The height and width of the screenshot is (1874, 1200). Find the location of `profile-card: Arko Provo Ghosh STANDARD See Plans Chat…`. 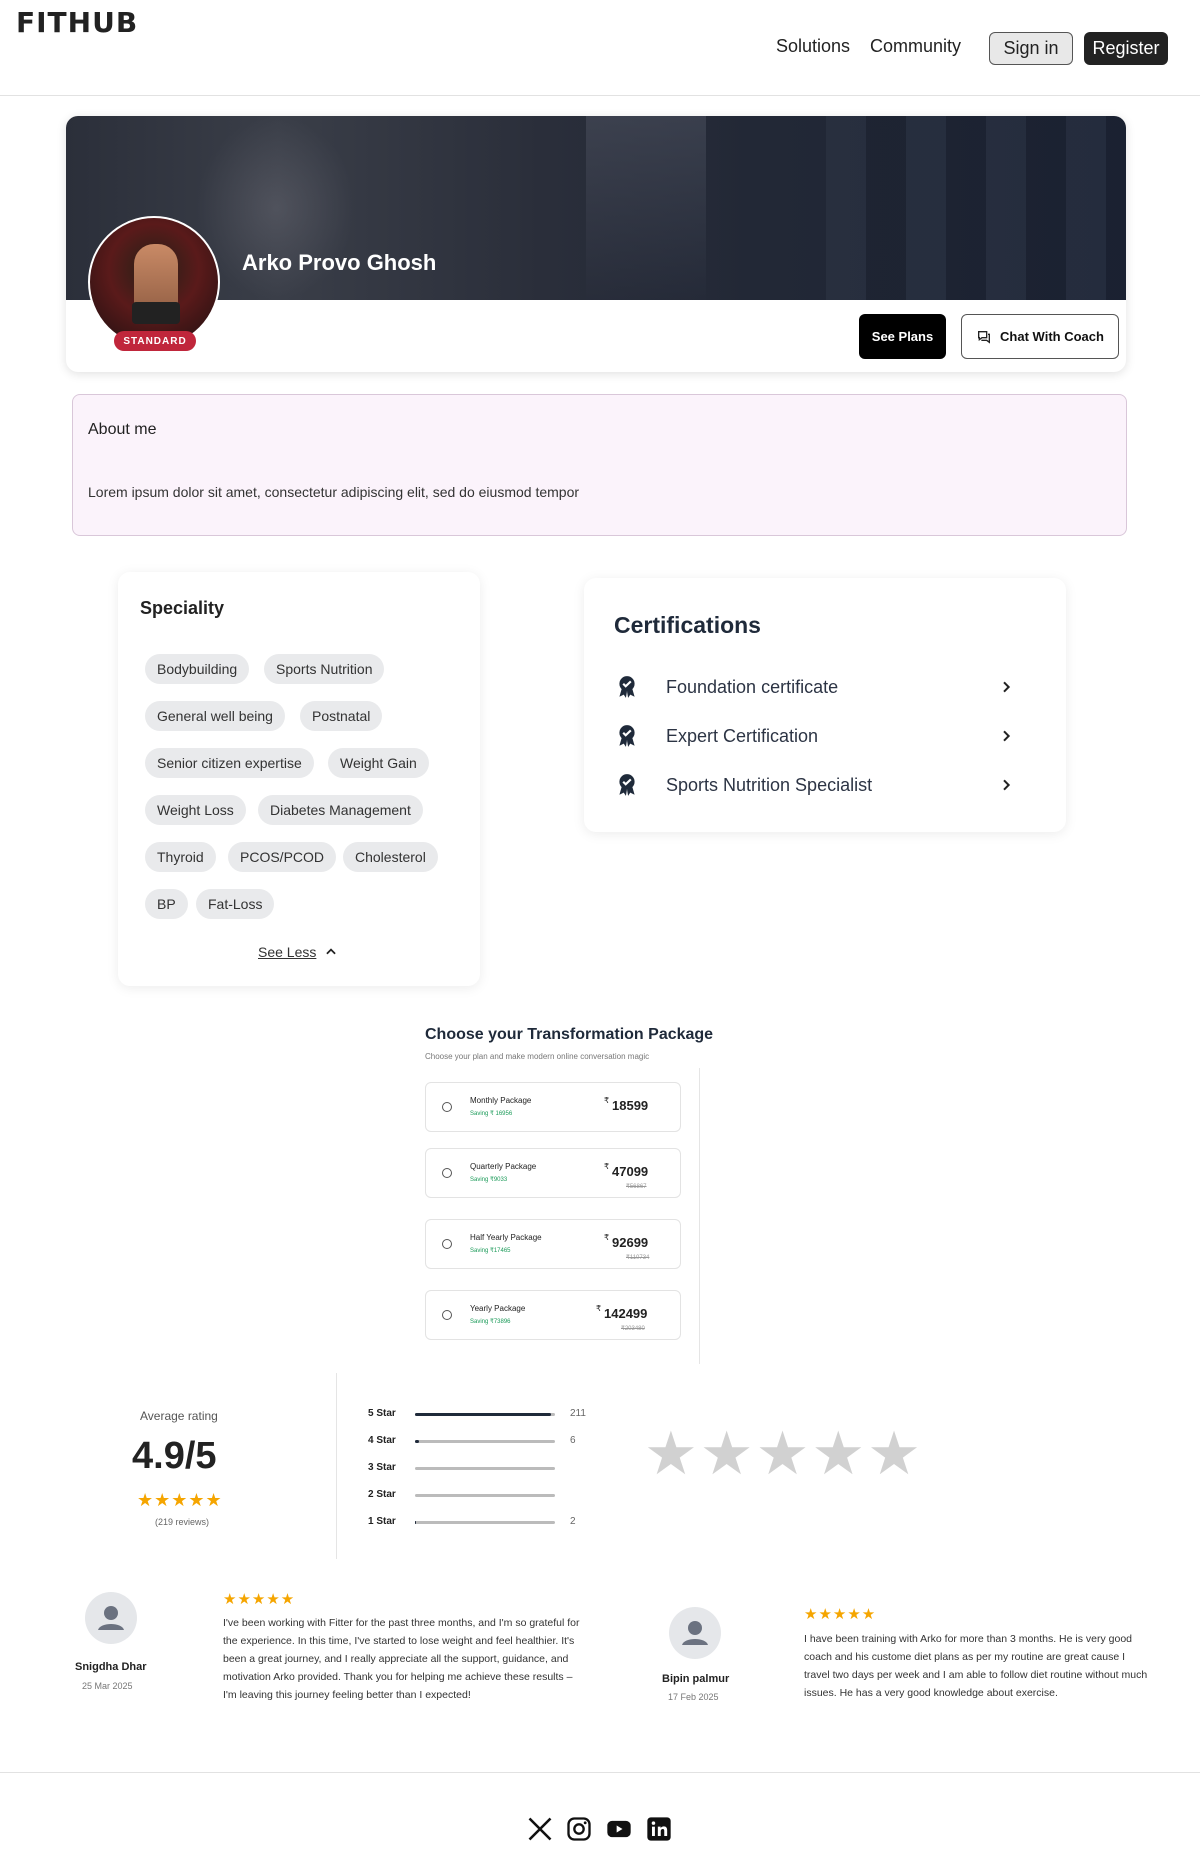

profile-card: Arko Provo Ghosh STANDARD See Plans Chat… is located at coordinates (596, 244).